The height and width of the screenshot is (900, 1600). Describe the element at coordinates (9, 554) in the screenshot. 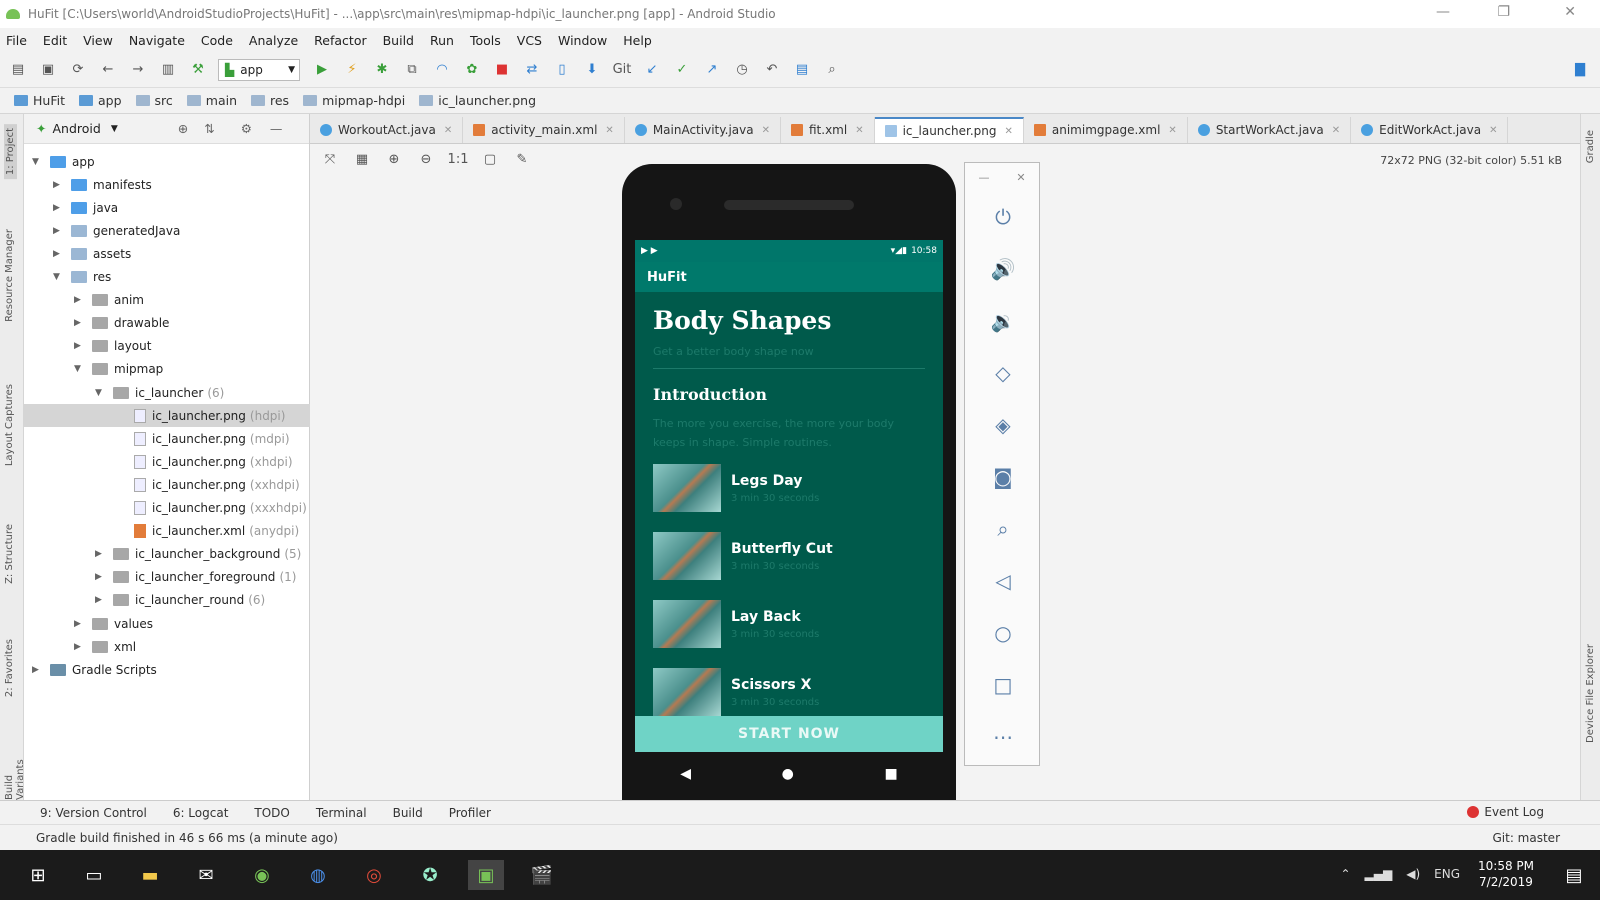

I see `structure-tab: Z: Structure` at that location.